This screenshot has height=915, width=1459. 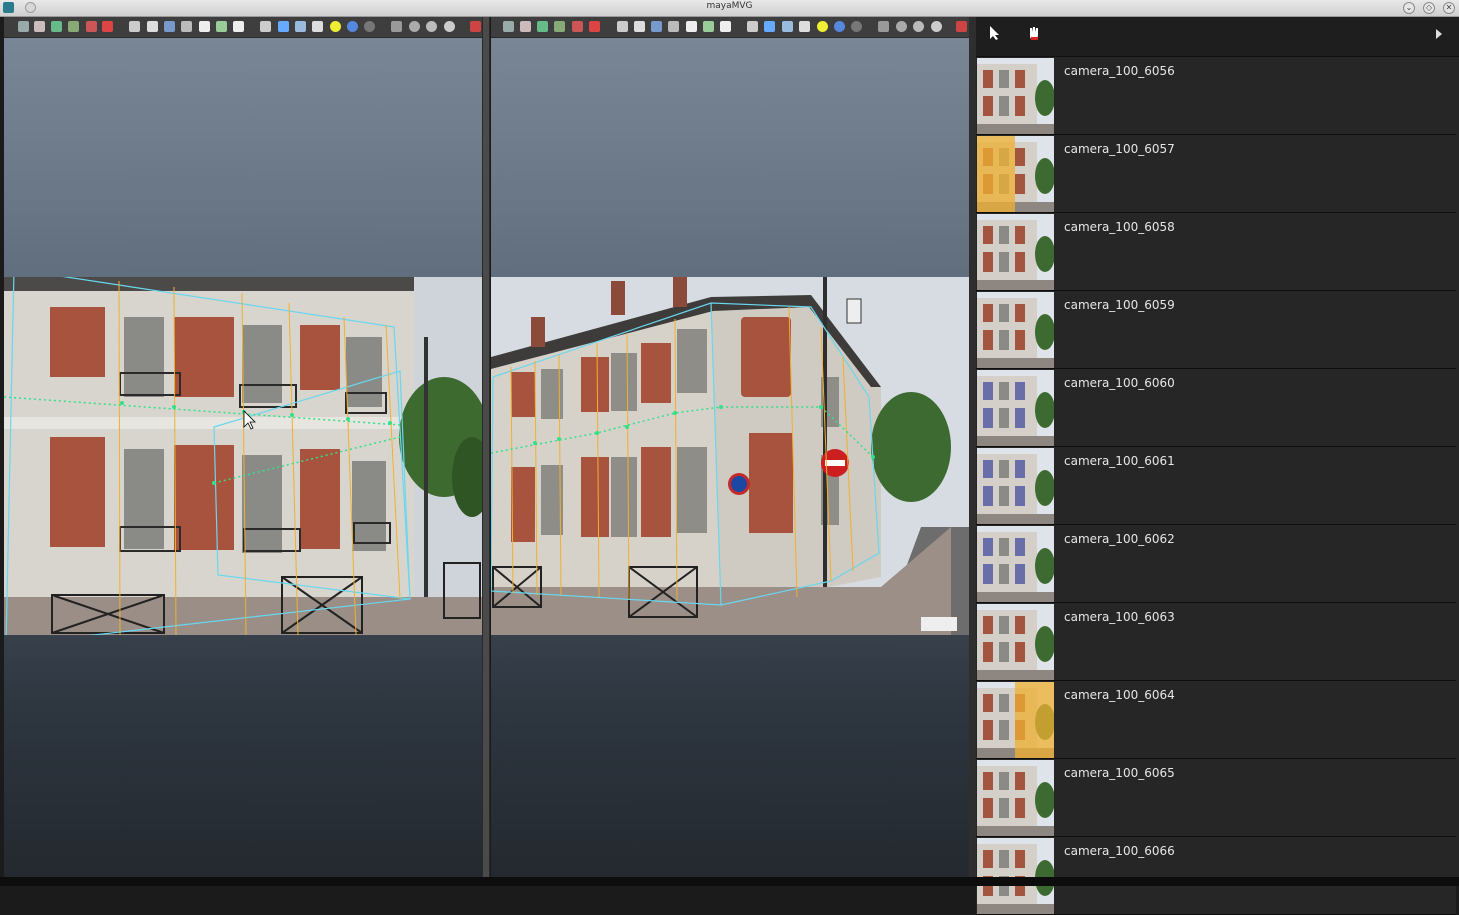 I want to click on image-plane-left, so click(x=243, y=456).